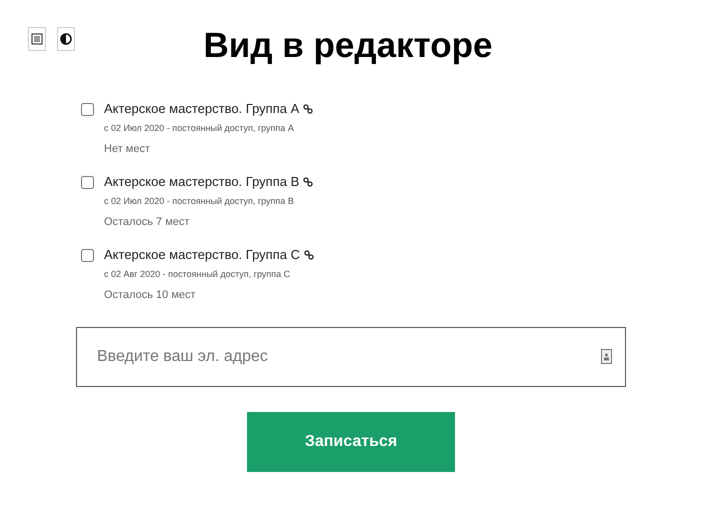 The height and width of the screenshot is (506, 706). Describe the element at coordinates (199, 128) in the screenshot. I see `group-details: с 02 Июл 2020 - постоянный доступ, группа A` at that location.